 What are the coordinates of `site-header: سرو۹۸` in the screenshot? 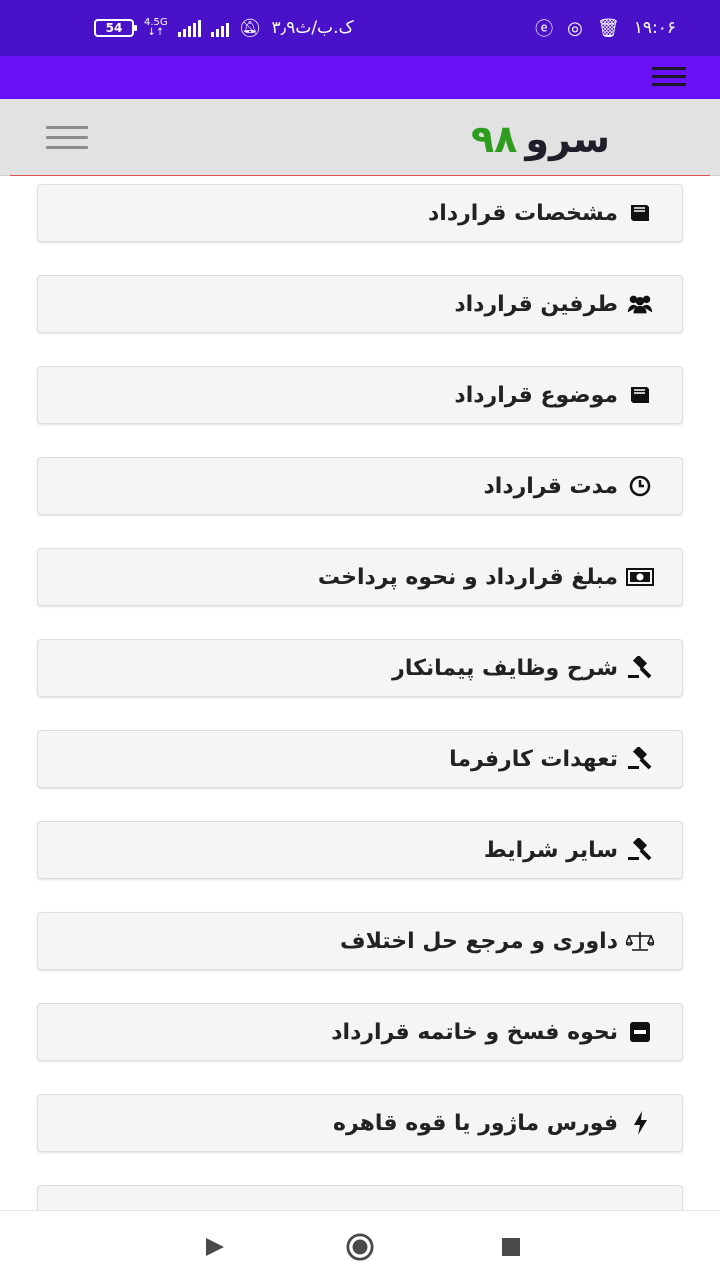 It's located at (360, 137).